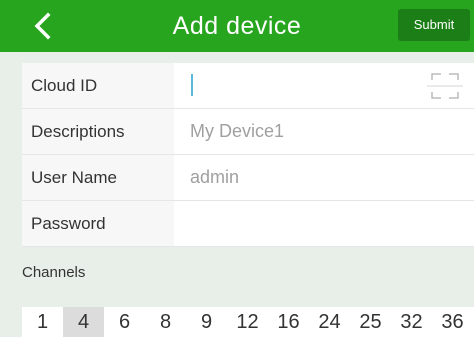  What do you see at coordinates (324, 85) in the screenshot?
I see `cloud-id-field-container` at bounding box center [324, 85].